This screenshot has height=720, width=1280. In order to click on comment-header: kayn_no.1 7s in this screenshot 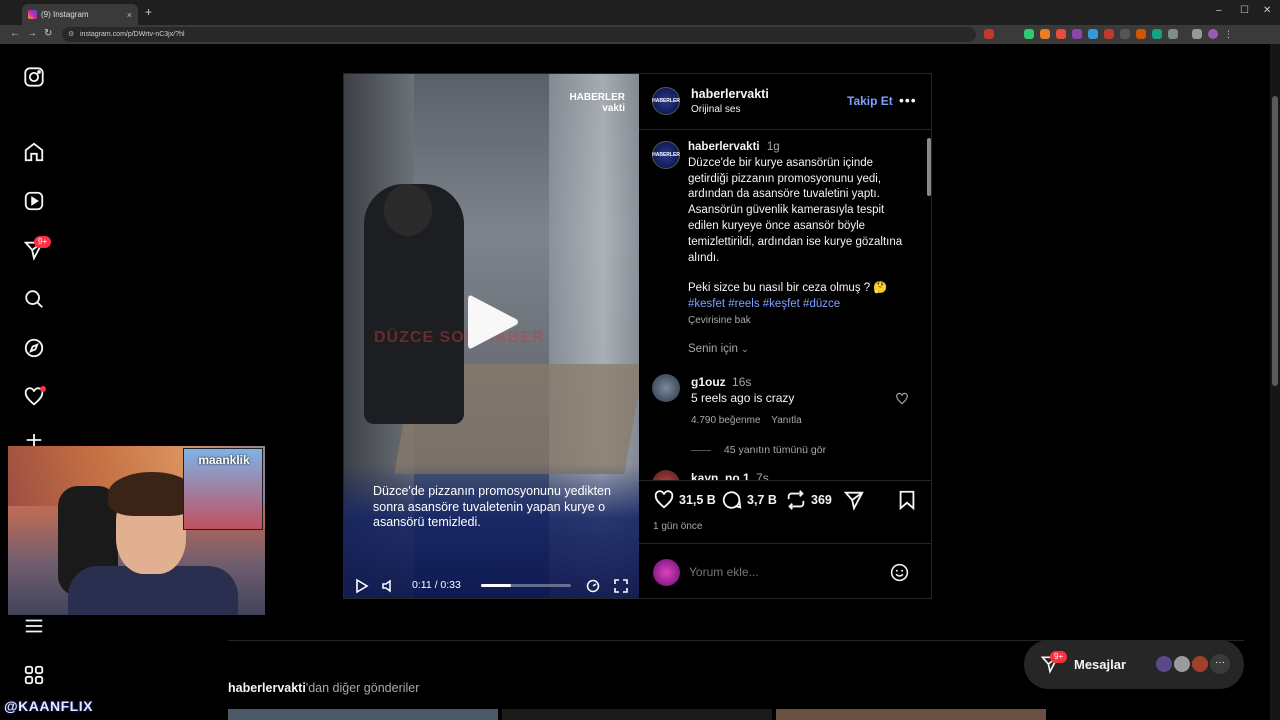, I will do `click(730, 475)`.